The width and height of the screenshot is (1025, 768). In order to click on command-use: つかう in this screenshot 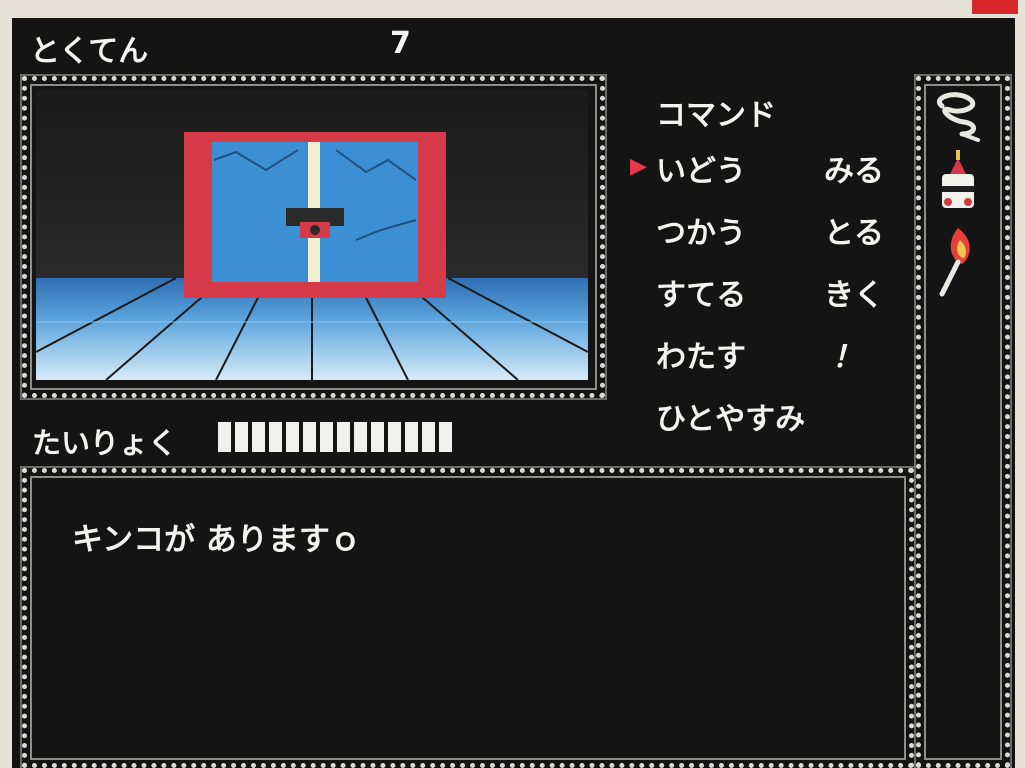, I will do `click(701, 230)`.